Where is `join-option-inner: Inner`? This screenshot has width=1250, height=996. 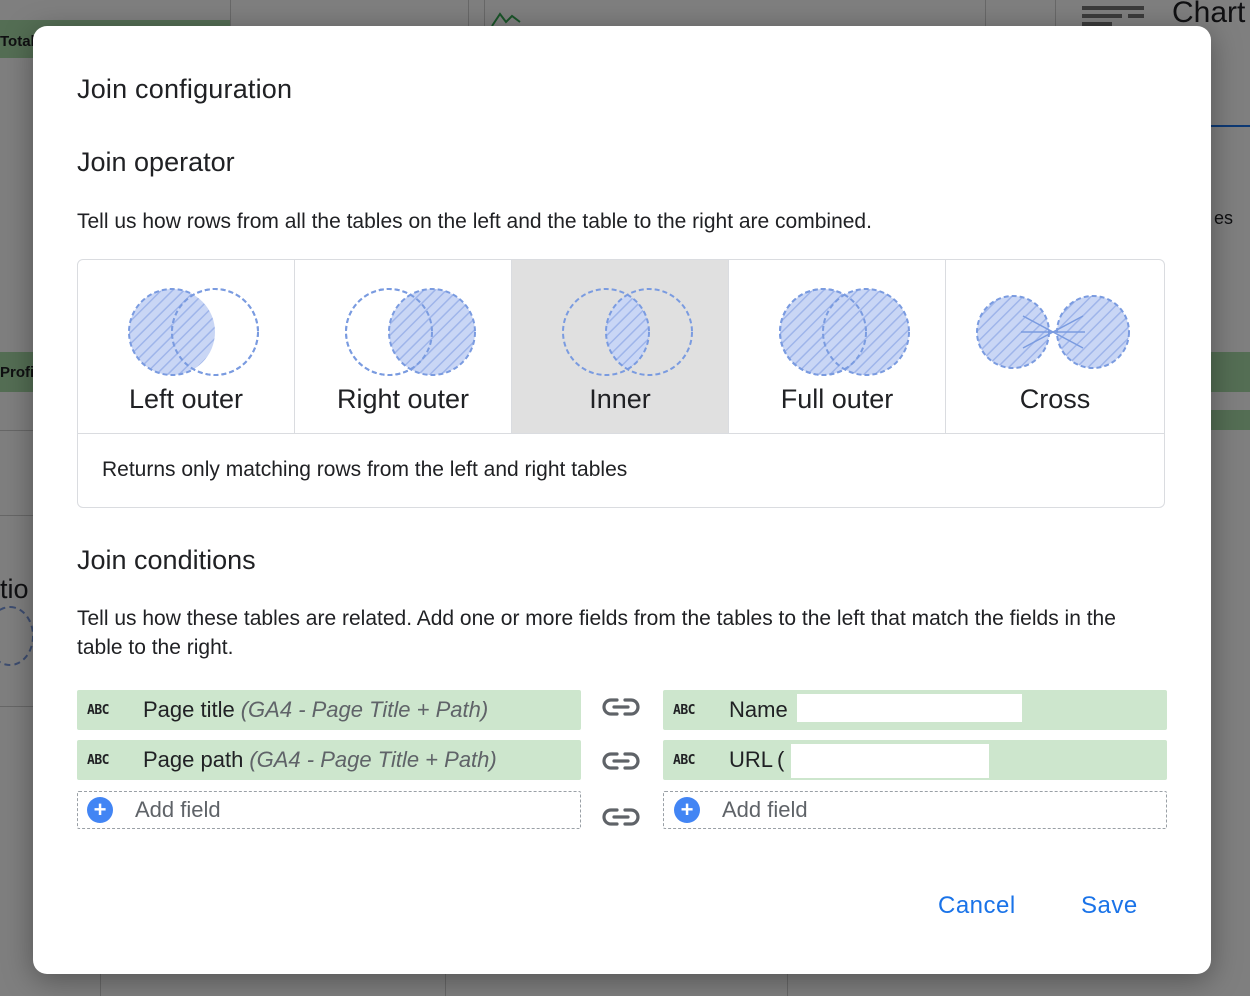 join-option-inner: Inner is located at coordinates (620, 347).